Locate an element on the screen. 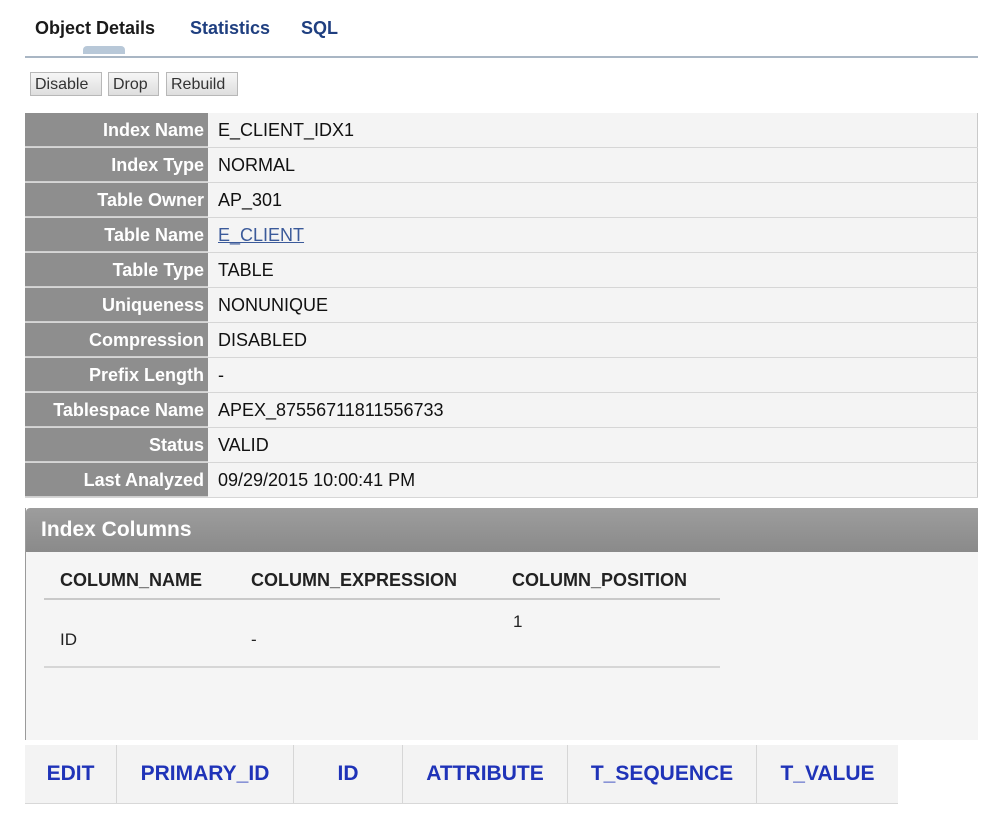 Image resolution: width=1000 pixels, height=820 pixels. table-cell: 1 is located at coordinates (518, 621).